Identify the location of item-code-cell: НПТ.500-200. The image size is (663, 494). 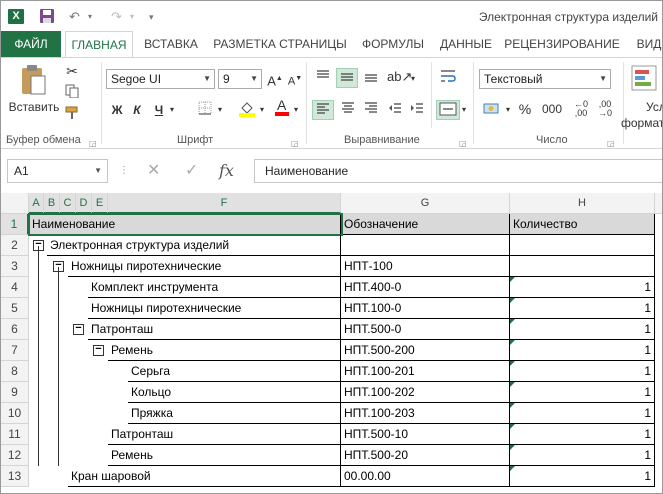
(425, 350).